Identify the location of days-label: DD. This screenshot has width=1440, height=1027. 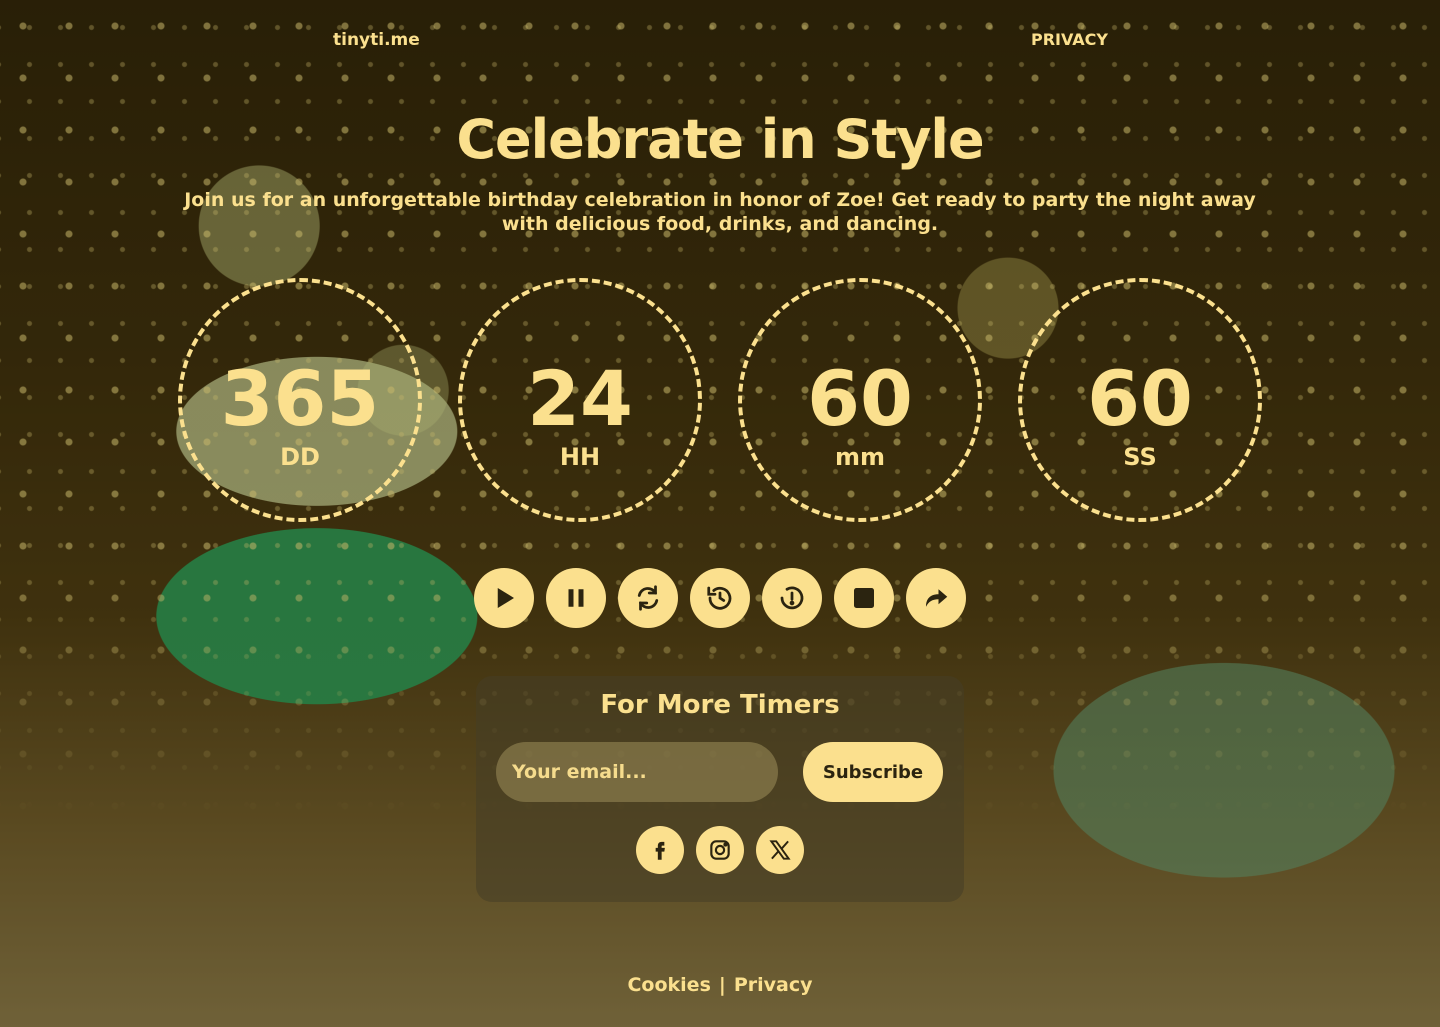
(300, 457).